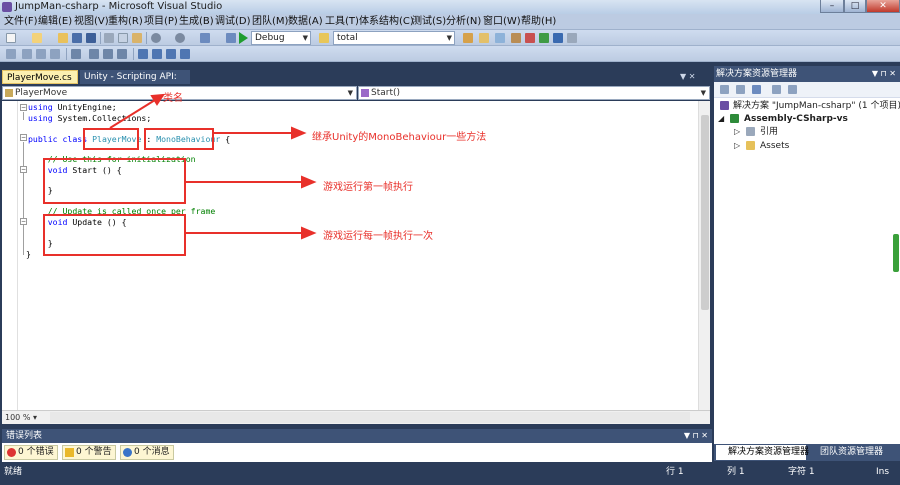 This screenshot has width=900, height=485. I want to click on bookmark-icon, so click(143, 54).